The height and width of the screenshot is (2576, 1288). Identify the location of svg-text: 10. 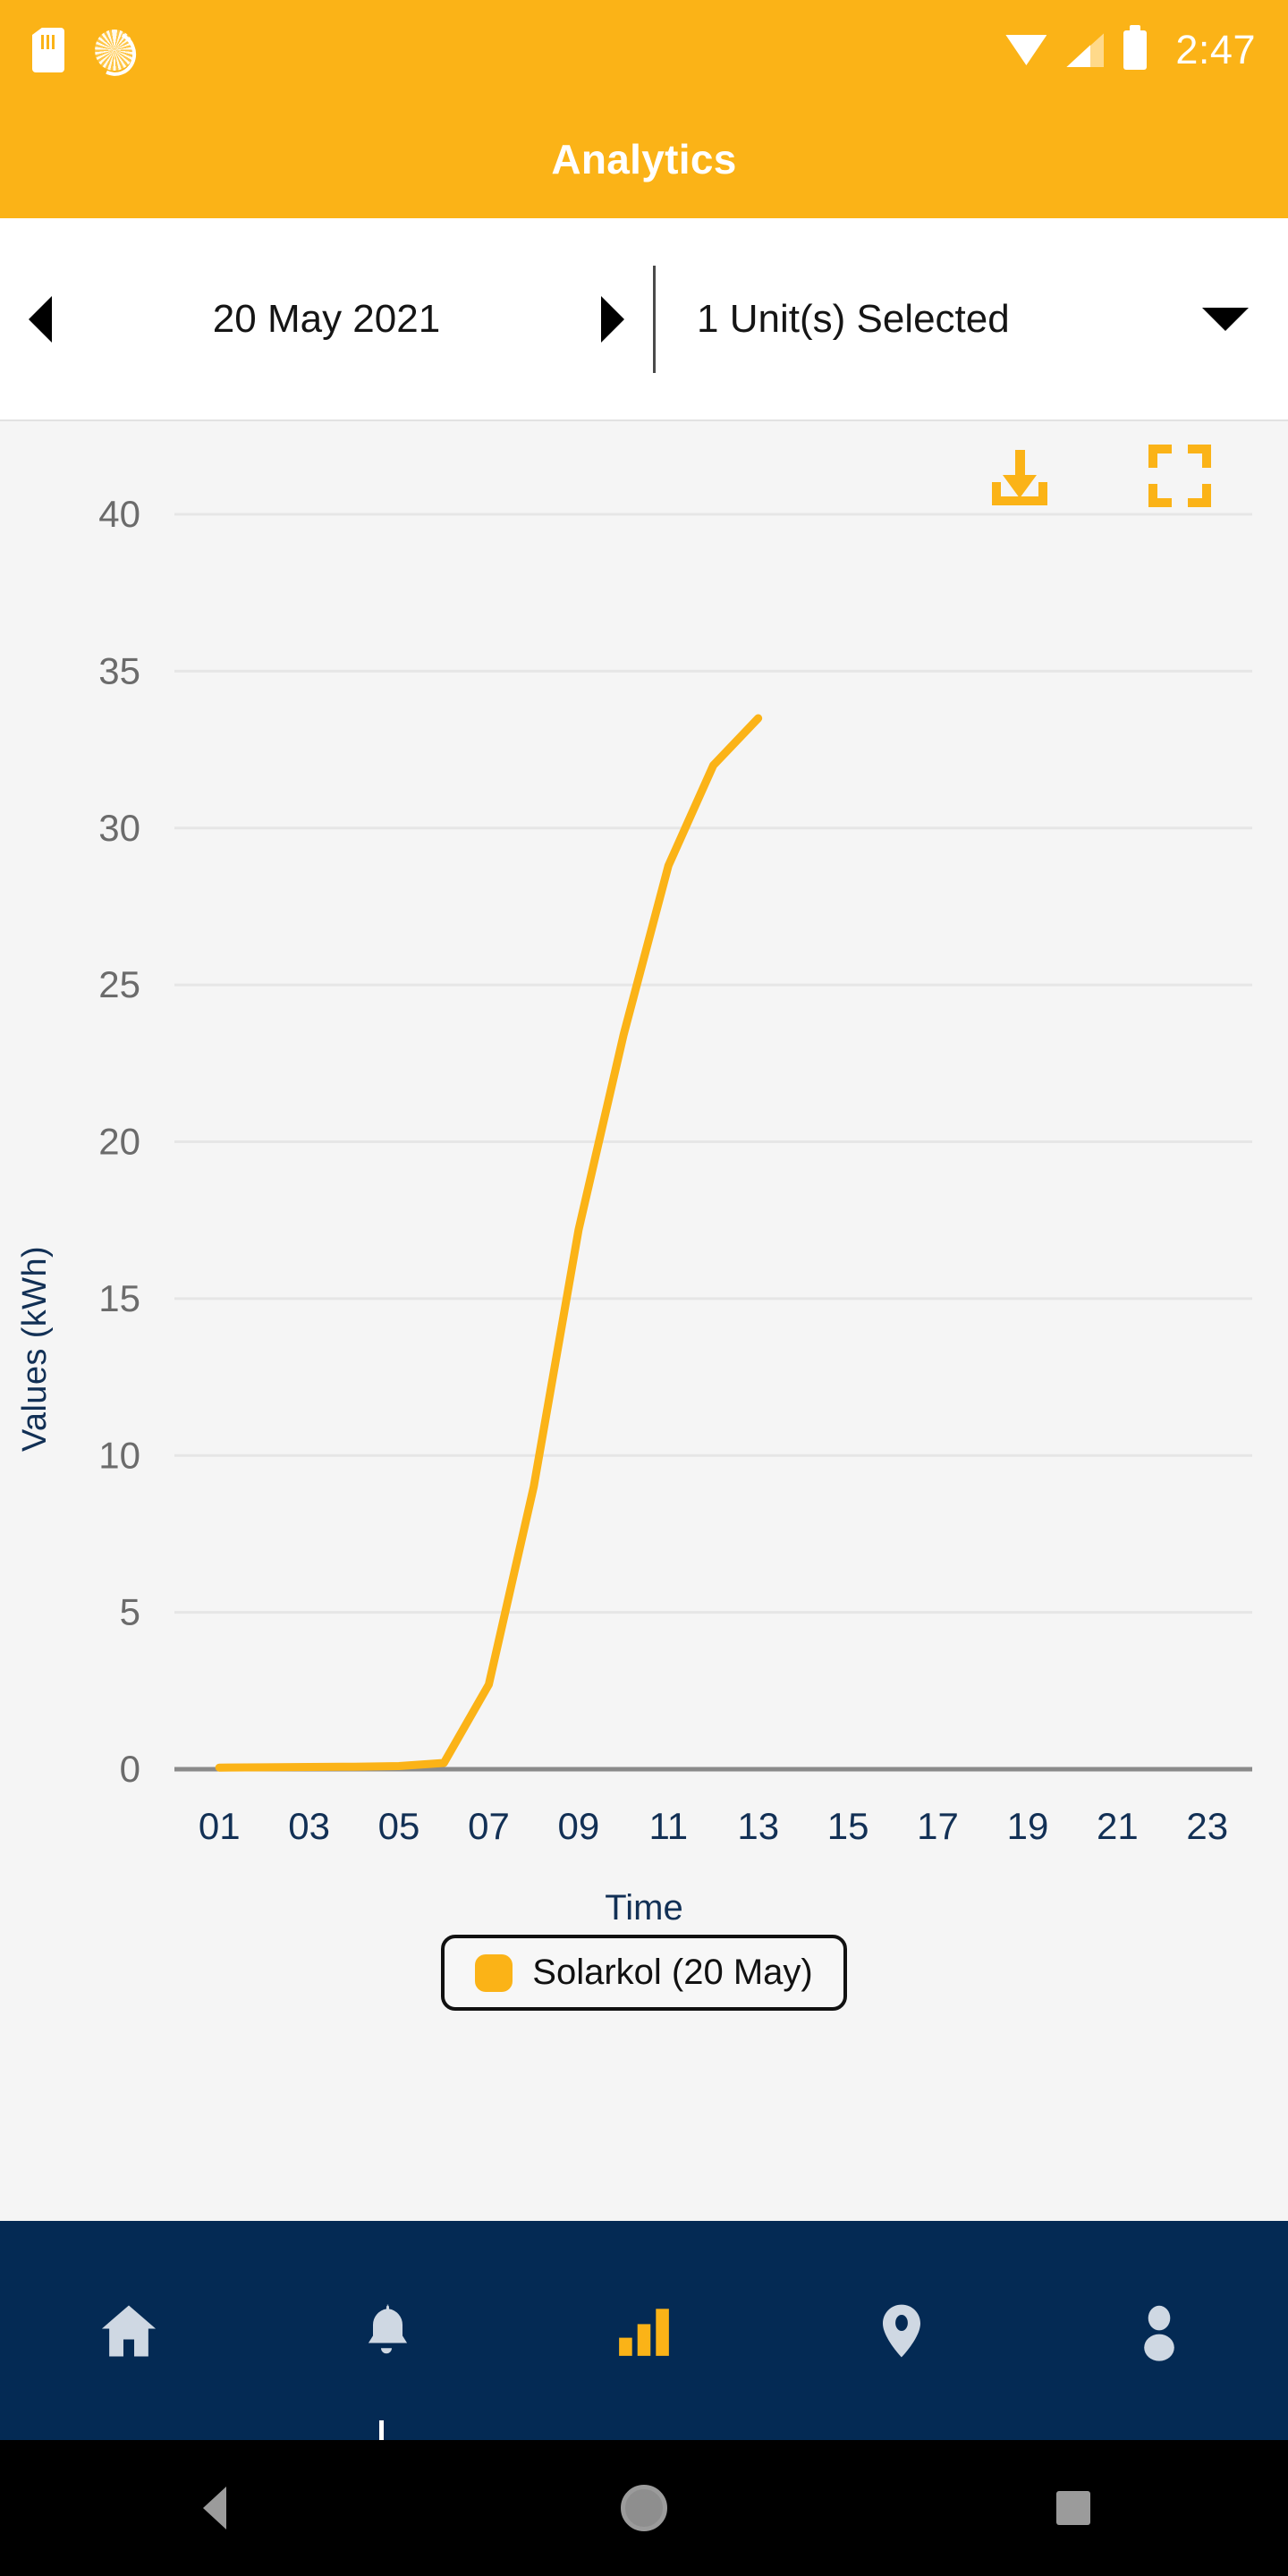
(119, 1455).